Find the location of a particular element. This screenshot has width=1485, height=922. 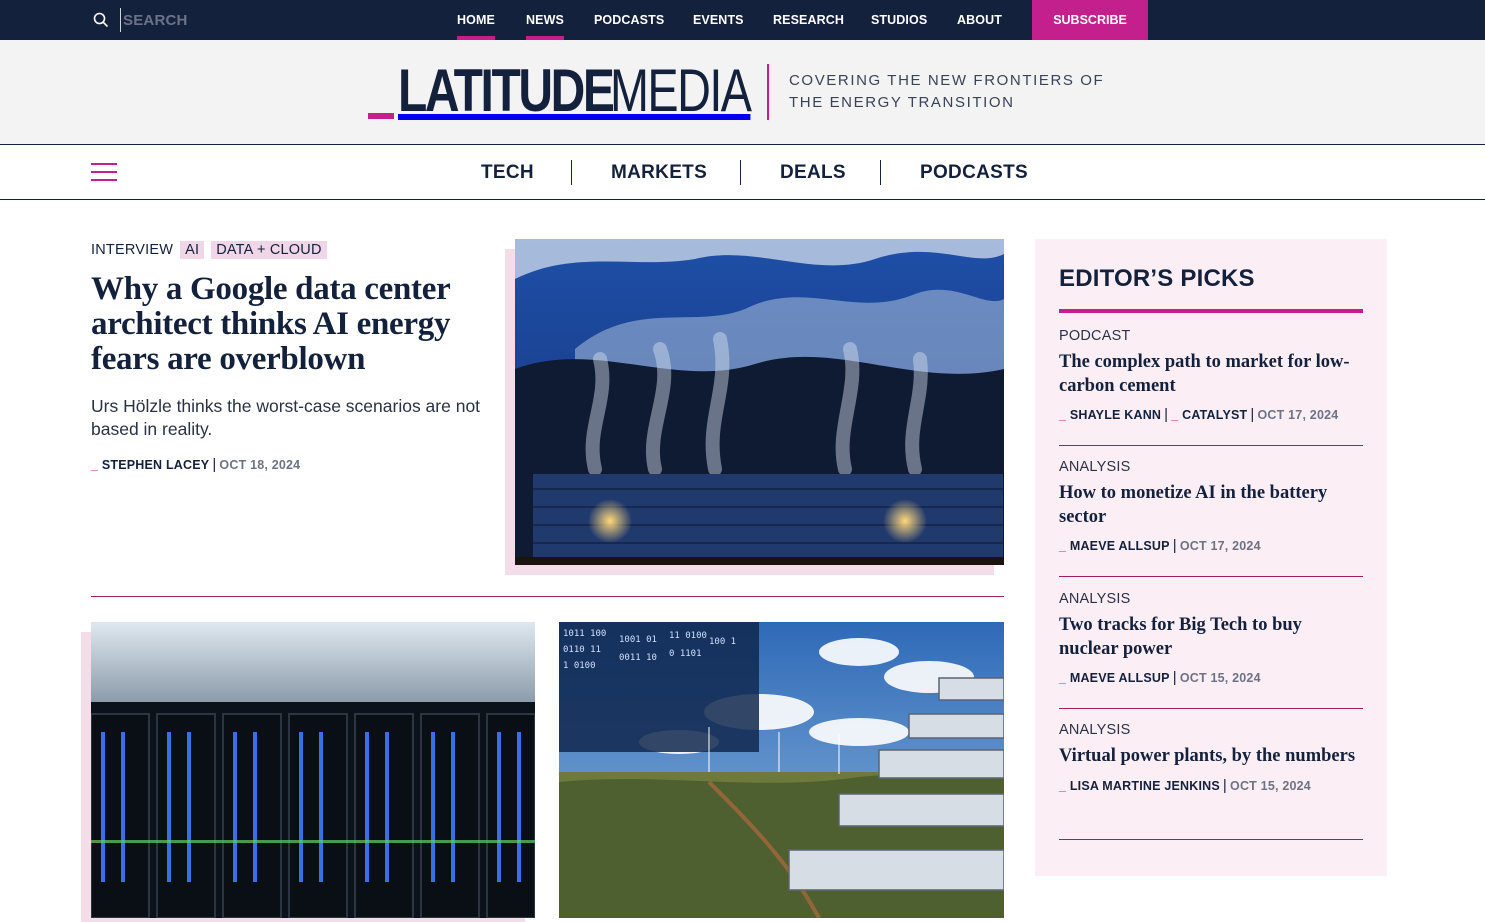

svg-text: 1 0100 is located at coordinates (579, 666).